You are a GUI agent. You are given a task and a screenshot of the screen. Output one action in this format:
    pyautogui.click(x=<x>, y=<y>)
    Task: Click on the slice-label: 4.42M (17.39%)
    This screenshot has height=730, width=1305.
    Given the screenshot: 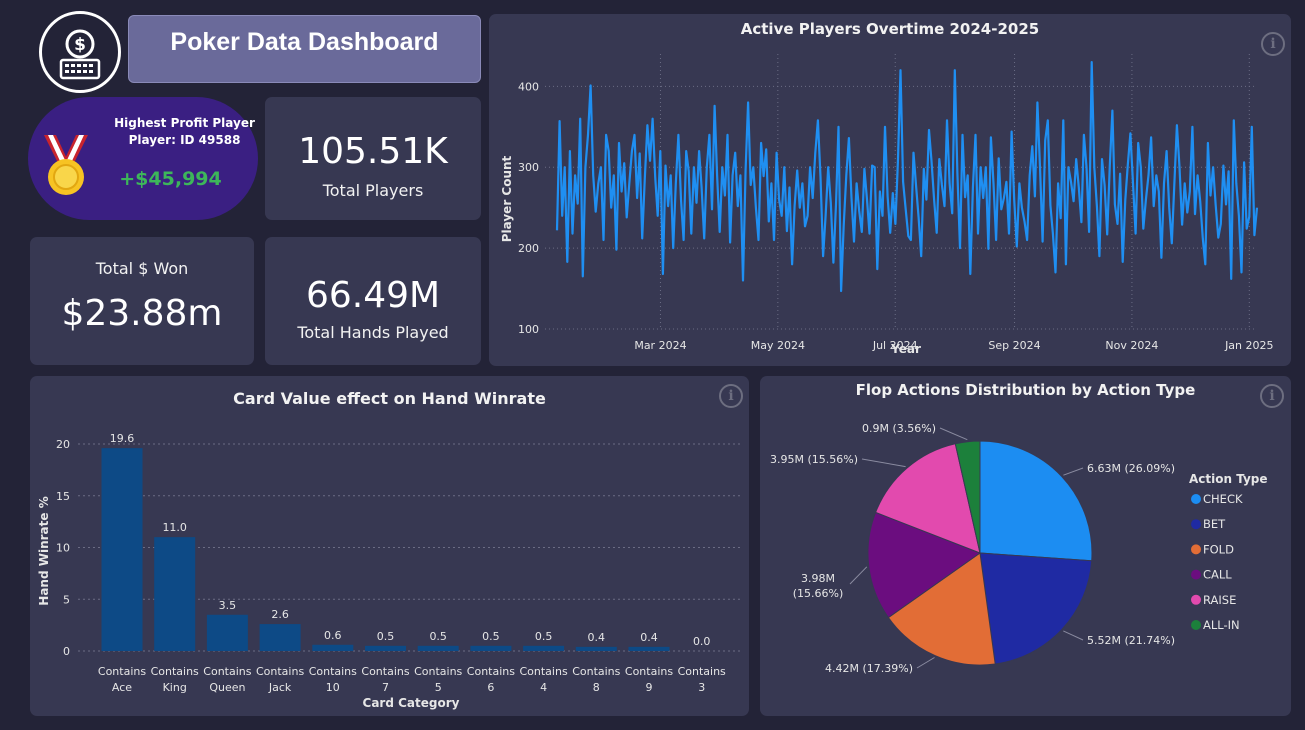 What is the action you would take?
    pyautogui.click(x=869, y=668)
    